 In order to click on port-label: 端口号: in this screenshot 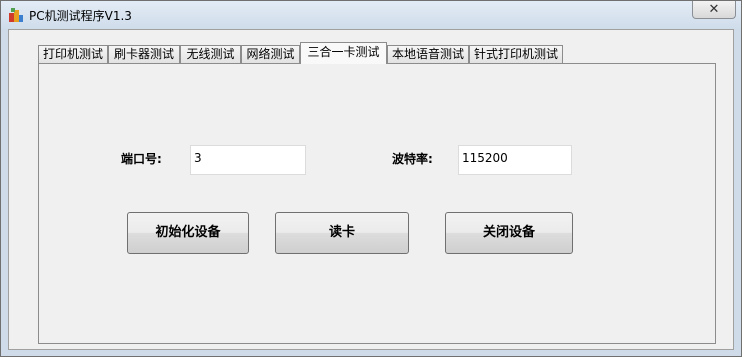, I will do `click(141, 159)`.